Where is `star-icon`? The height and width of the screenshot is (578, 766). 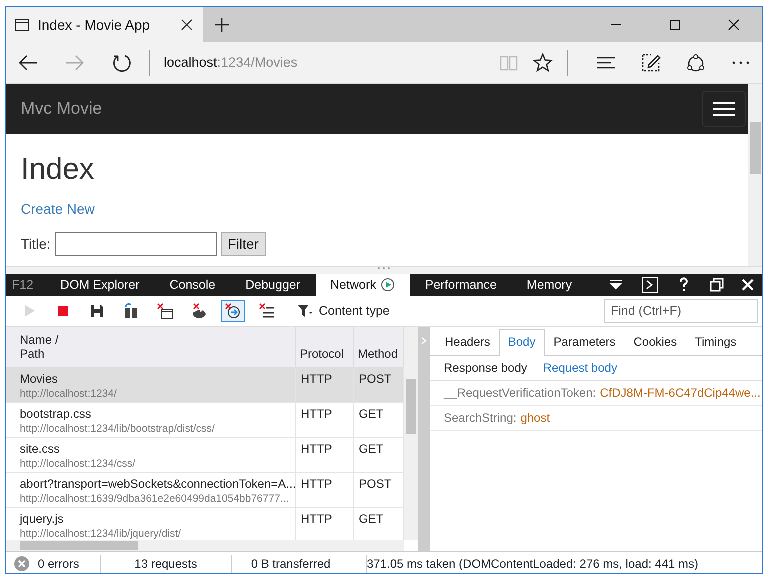 star-icon is located at coordinates (543, 62).